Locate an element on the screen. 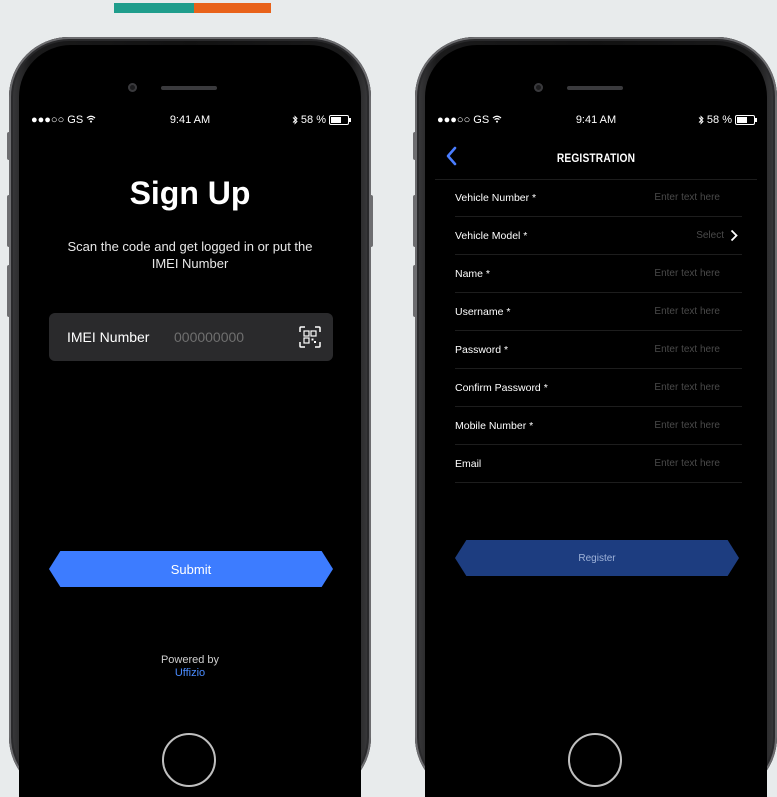 The height and width of the screenshot is (797, 777). field-label: Vehicle Number * is located at coordinates (496, 197).